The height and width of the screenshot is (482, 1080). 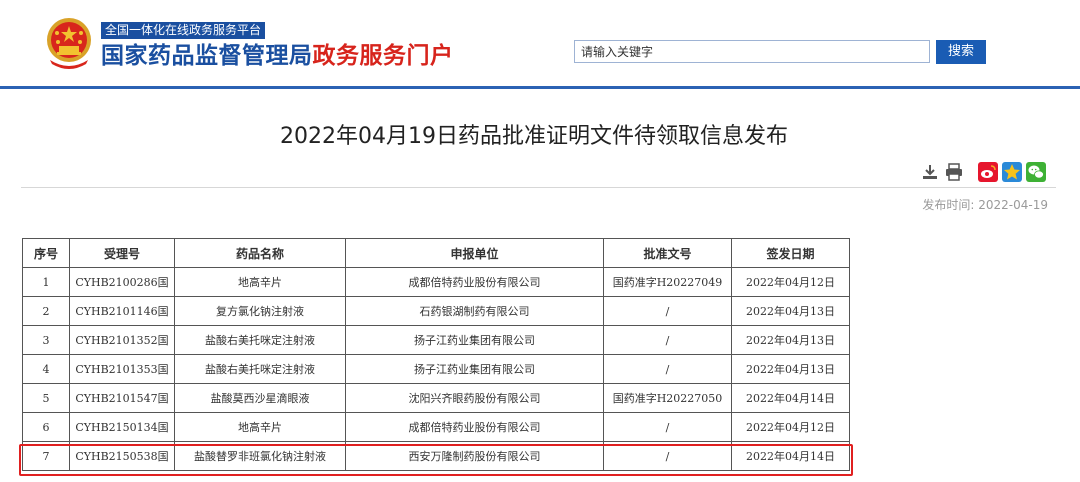 I want to click on publish-date: 发布时间: 2022-04-19, so click(x=985, y=205).